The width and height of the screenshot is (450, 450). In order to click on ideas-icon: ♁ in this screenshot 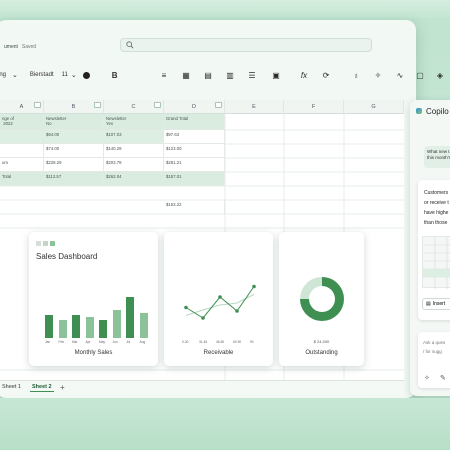, I will do `click(356, 75)`.